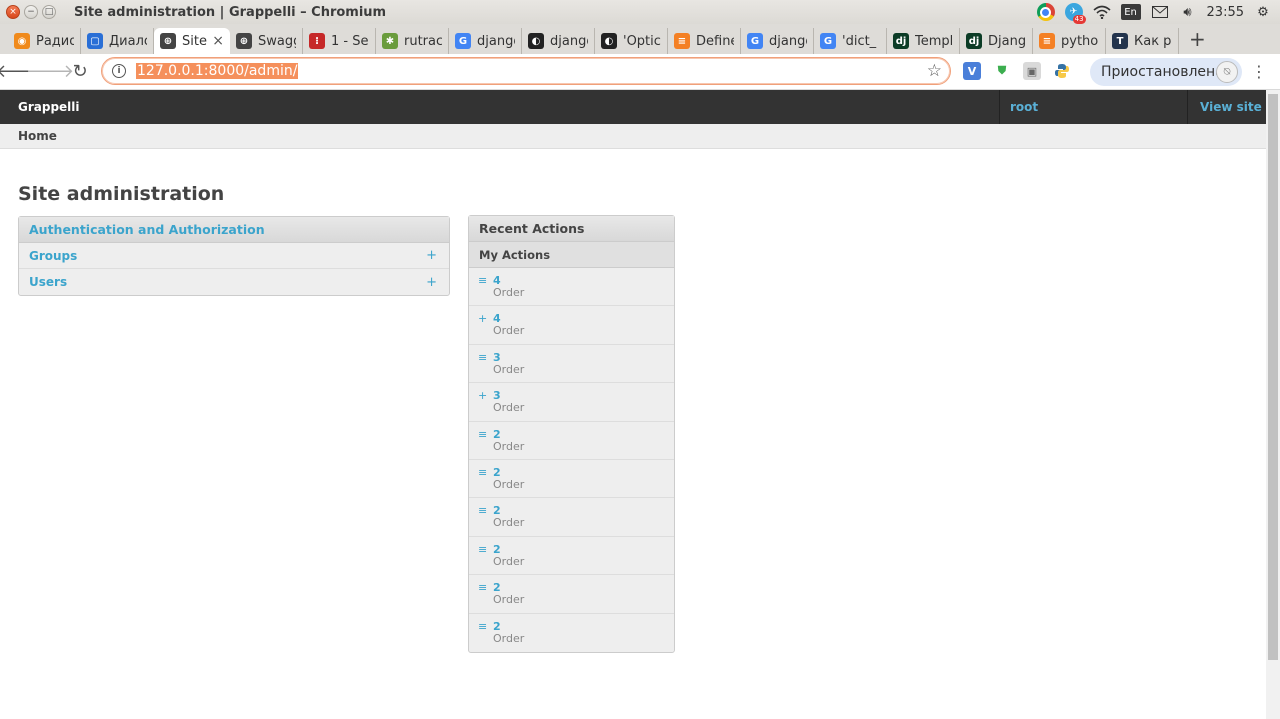 The image size is (1280, 719). I want to click on site-info-icon: i, so click(119, 71).